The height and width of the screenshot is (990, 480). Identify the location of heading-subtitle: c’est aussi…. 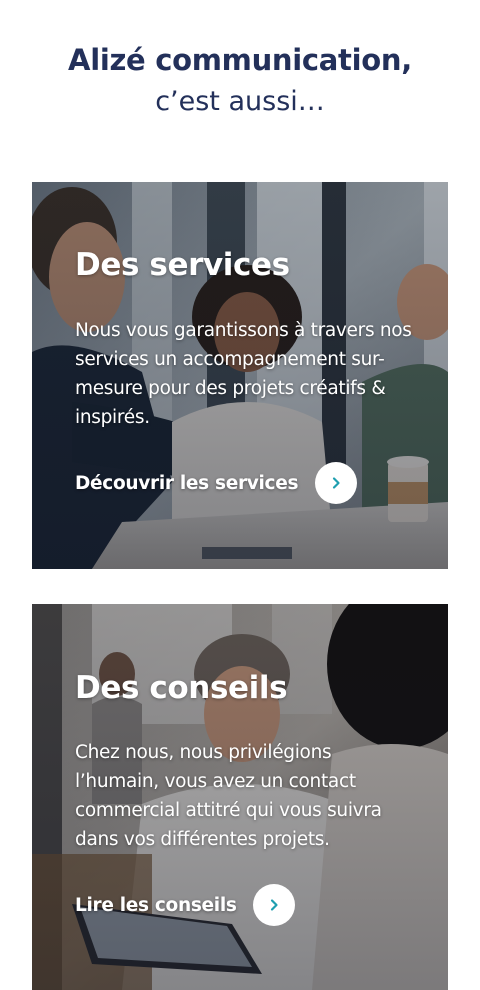
(240, 101).